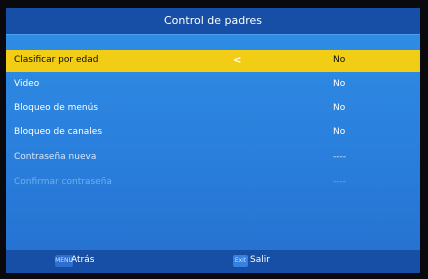 This screenshot has width=428, height=279. What do you see at coordinates (82, 260) in the screenshot?
I see `back-hint: Atrás` at bounding box center [82, 260].